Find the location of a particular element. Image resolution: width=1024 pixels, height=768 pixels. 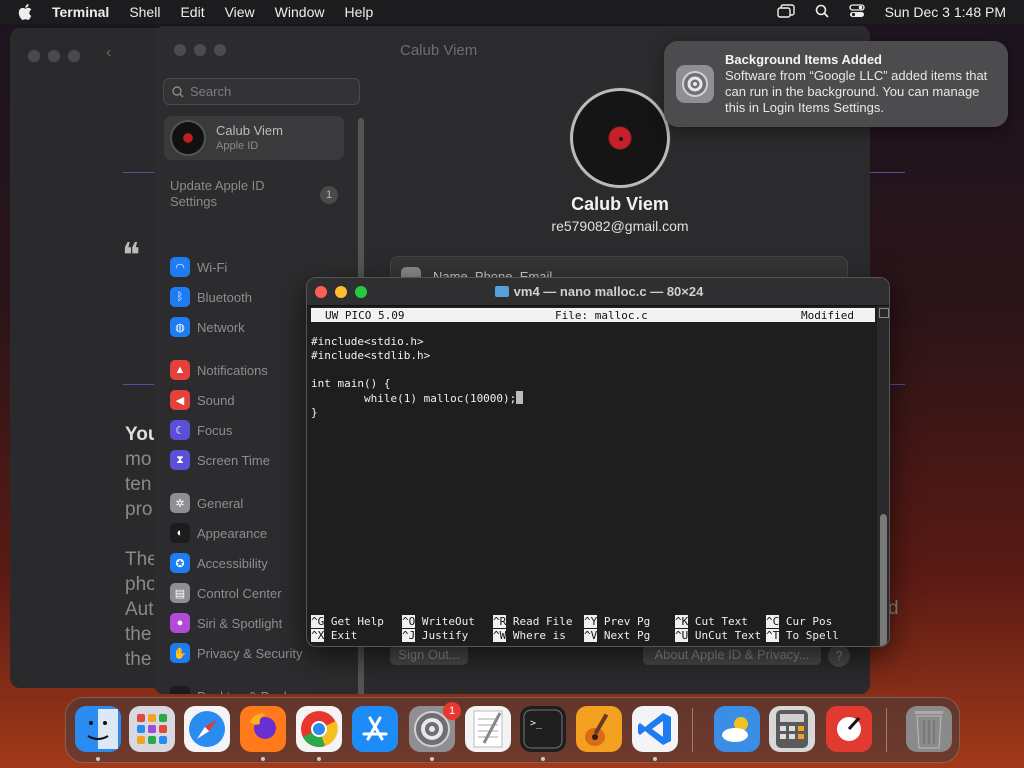

menu-window: Window is located at coordinates (300, 12).